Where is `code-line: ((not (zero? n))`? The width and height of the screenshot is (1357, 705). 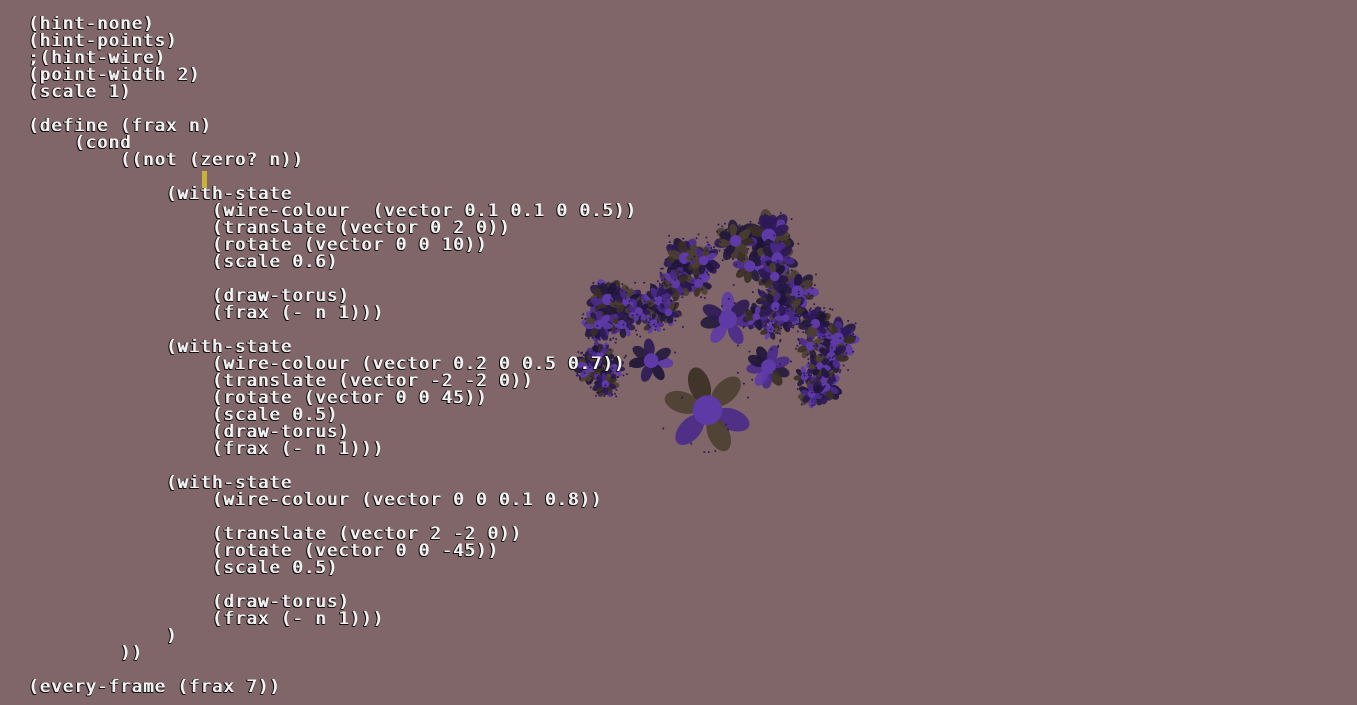
code-line: ((not (zero? n)) is located at coordinates (166, 160).